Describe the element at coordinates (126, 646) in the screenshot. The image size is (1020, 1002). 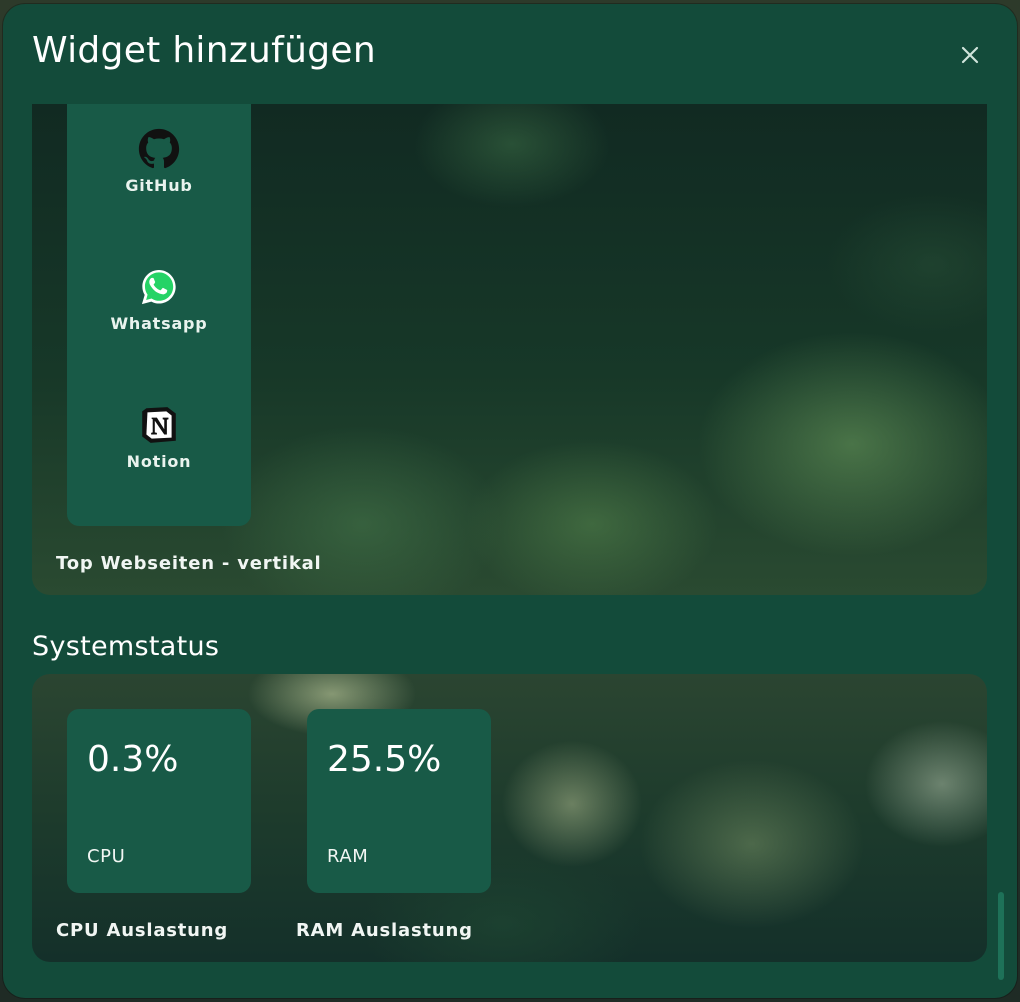
I see `section-heading-systemstatus: Systemstatus` at that location.